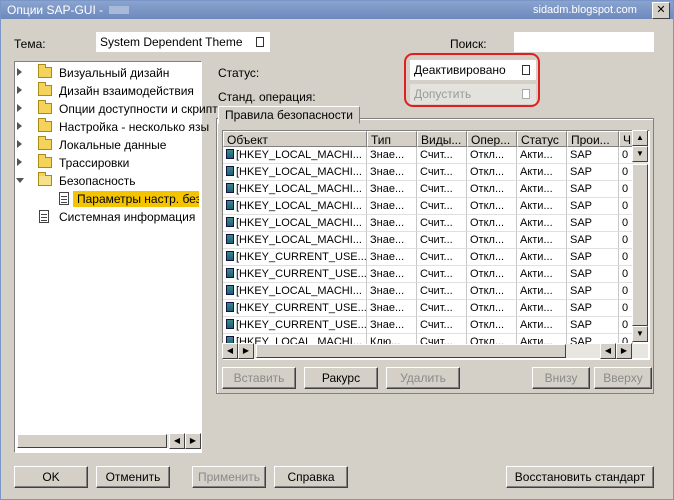  Describe the element at coordinates (116, 109) in the screenshot. I see `tree-item-accessibility: Опции доступности и скрипт` at that location.